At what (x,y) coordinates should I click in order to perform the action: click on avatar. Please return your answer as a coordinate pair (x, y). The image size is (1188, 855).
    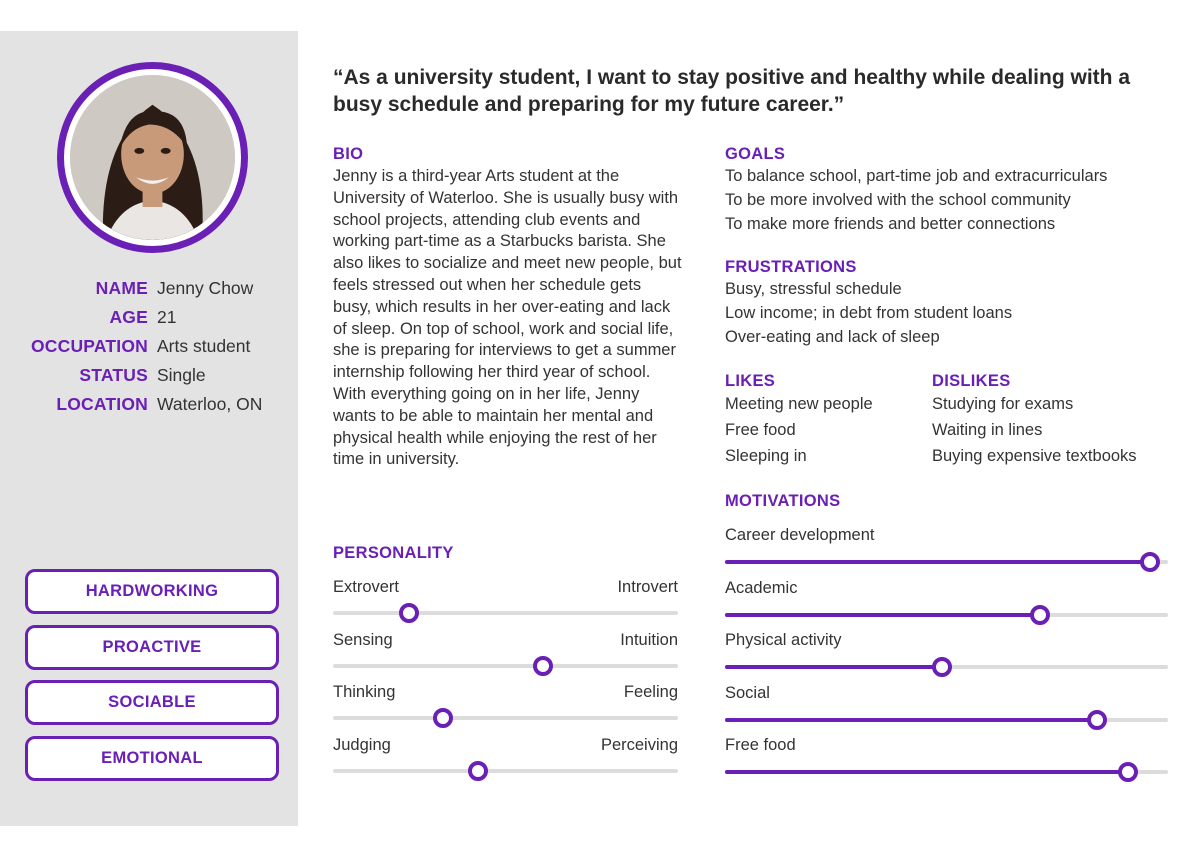
    Looking at the image, I should click on (152, 157).